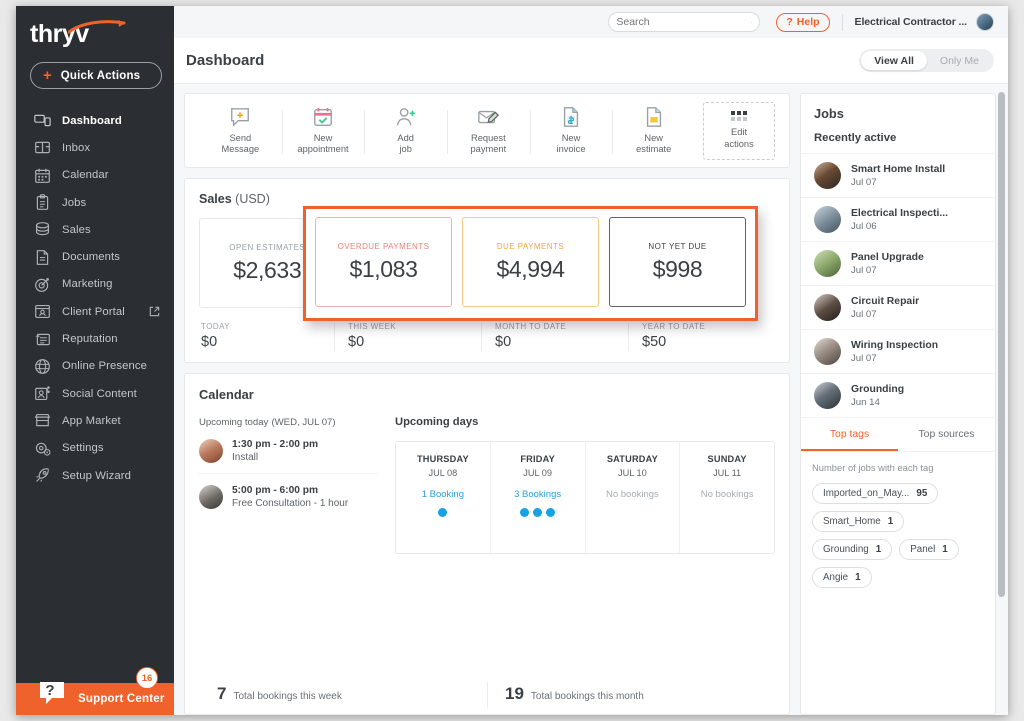 The width and height of the screenshot is (1024, 721). Describe the element at coordinates (858, 521) in the screenshot. I see `tag-chip: Smart_Home 1` at that location.